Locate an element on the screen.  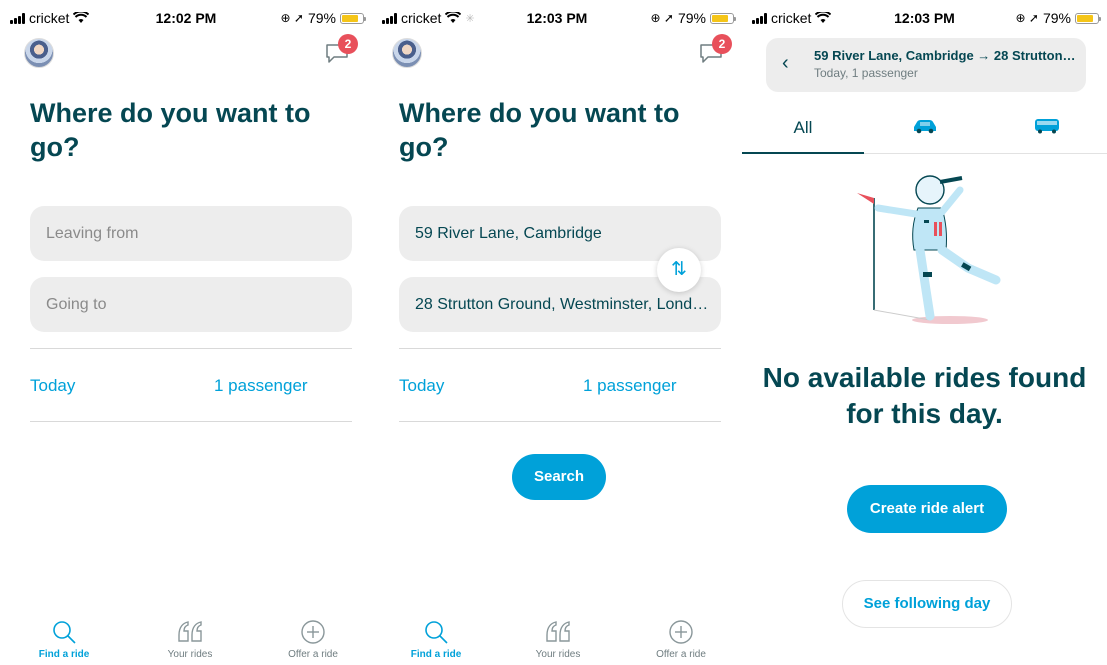
selected-tab-indicator is located at coordinates (803, 153).